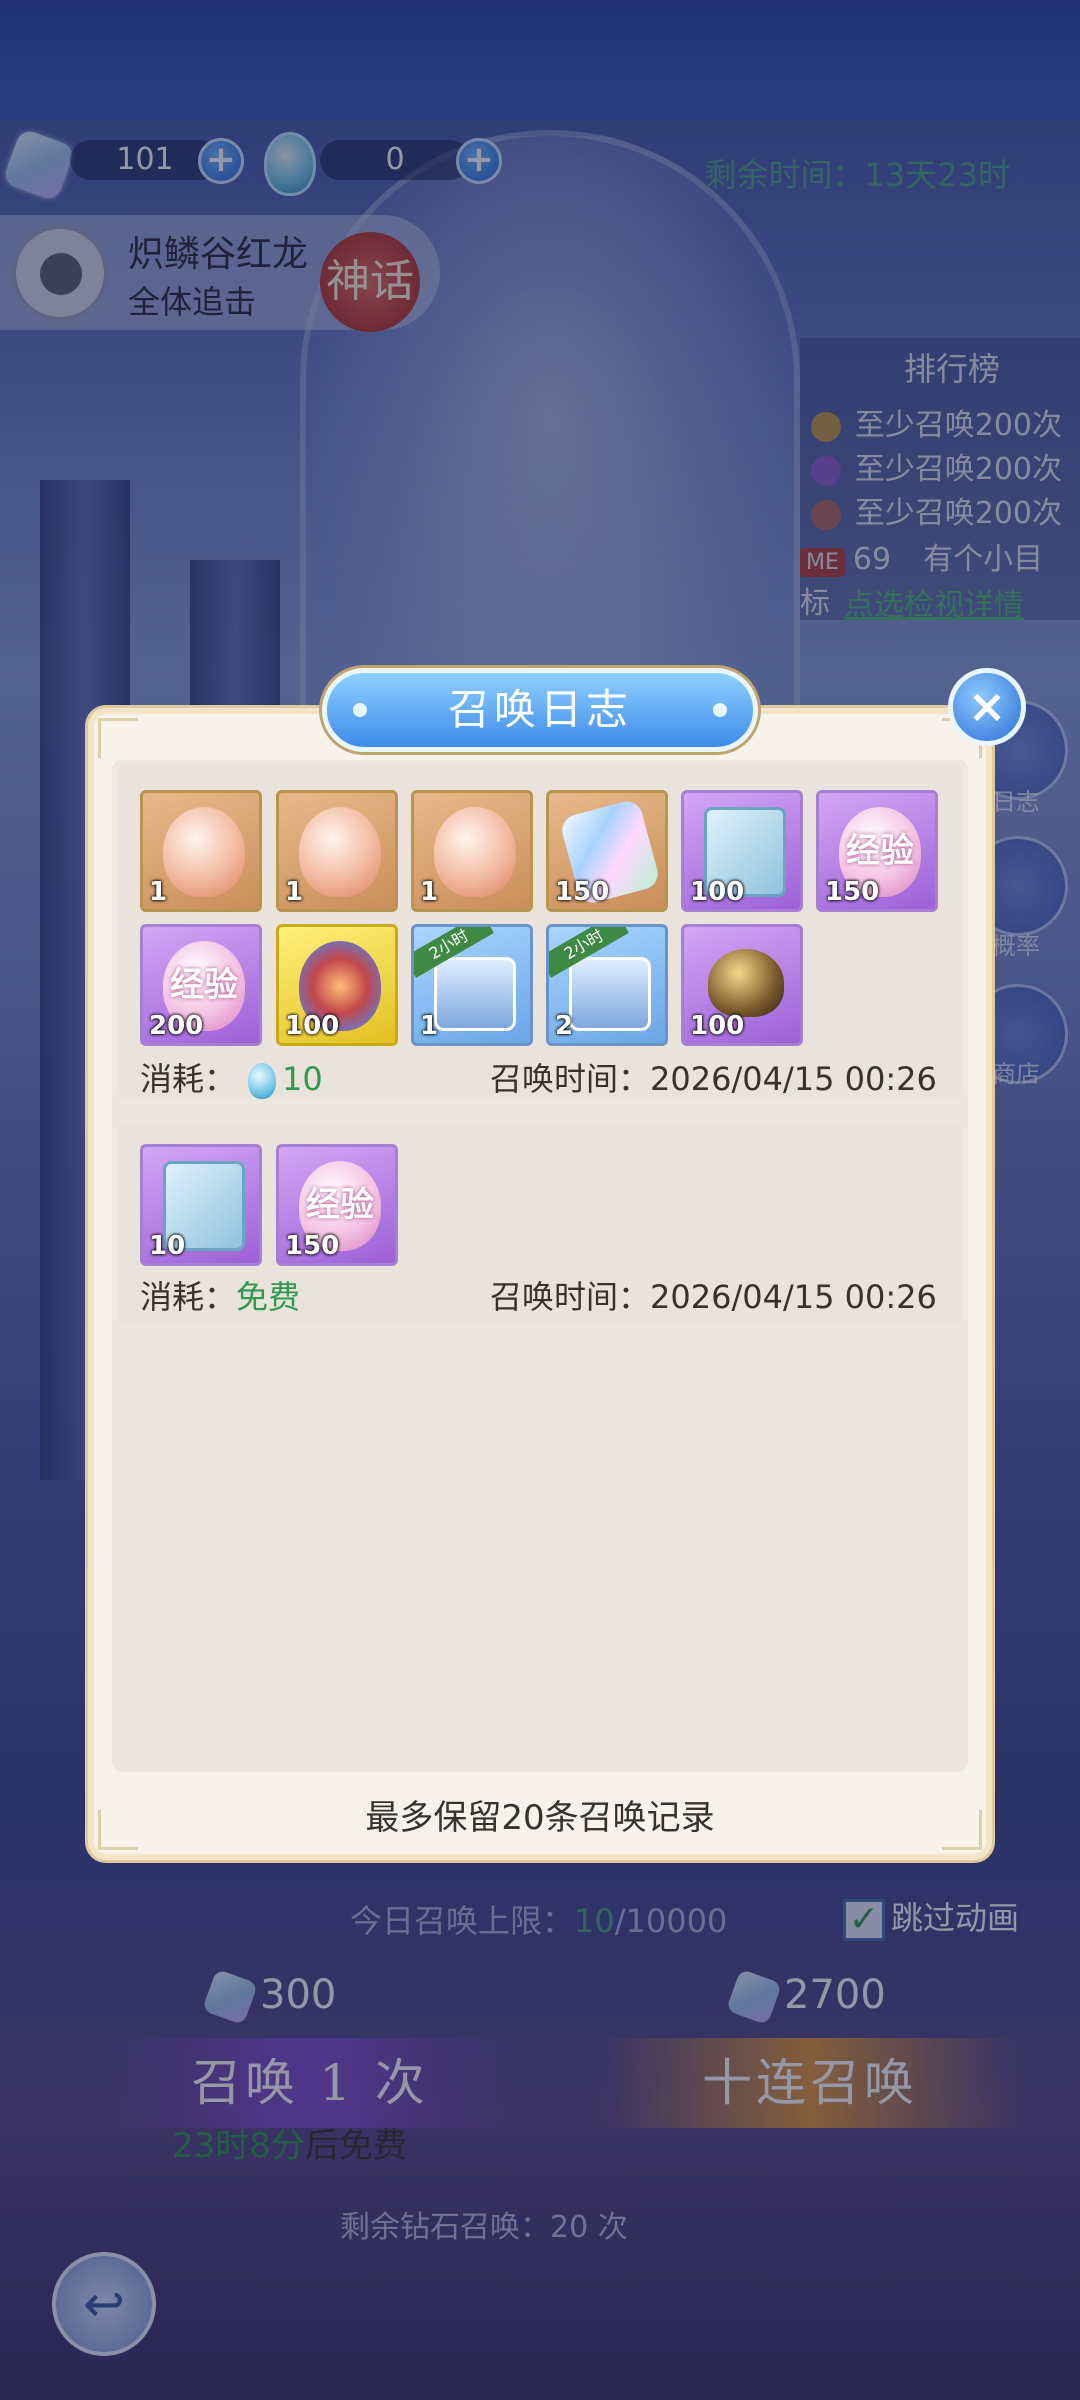 This screenshot has width=1080, height=2400. I want to click on record-2-time: 召唤时间：2026/04/15 00:26, so click(713, 1297).